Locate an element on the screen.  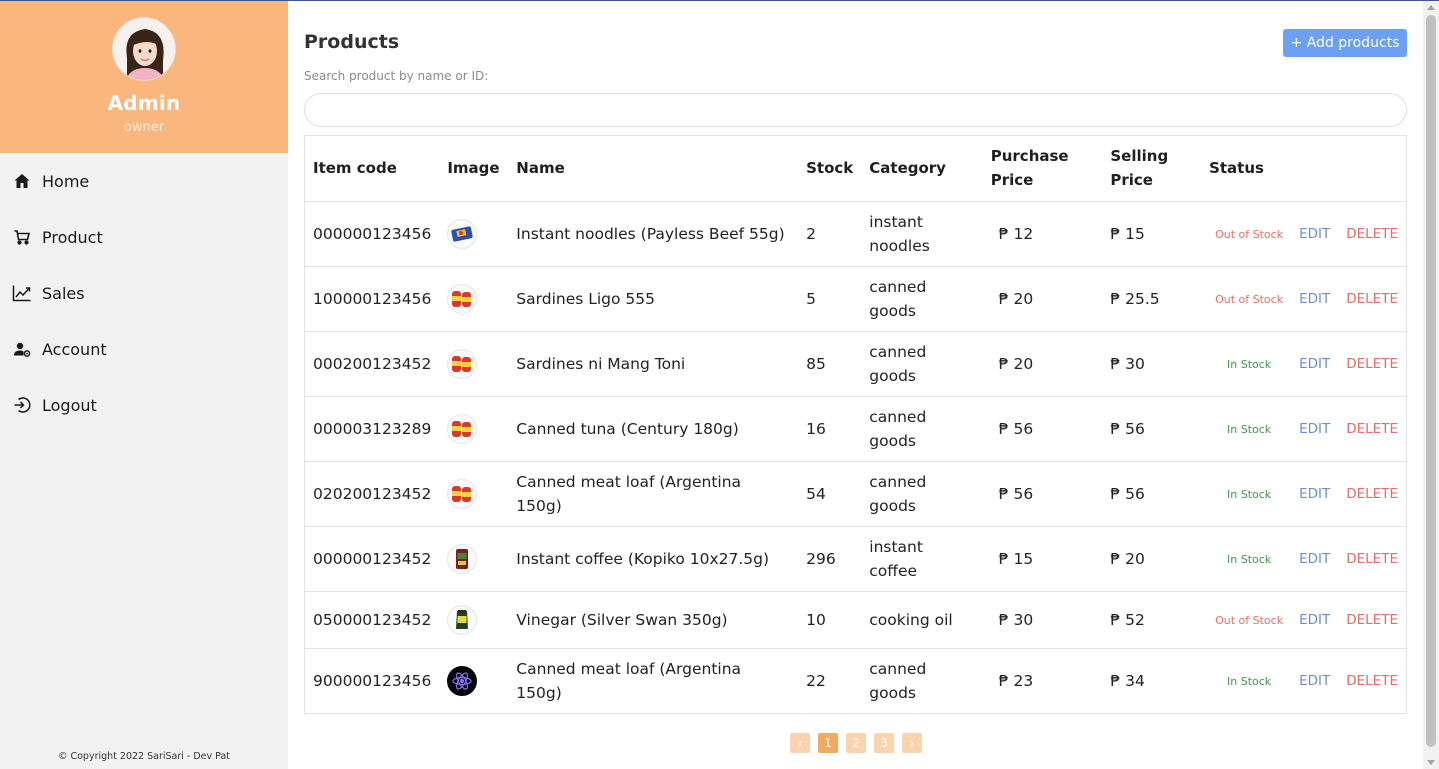
cell-purchase-price: ₱ 30 is located at coordinates (1042, 619).